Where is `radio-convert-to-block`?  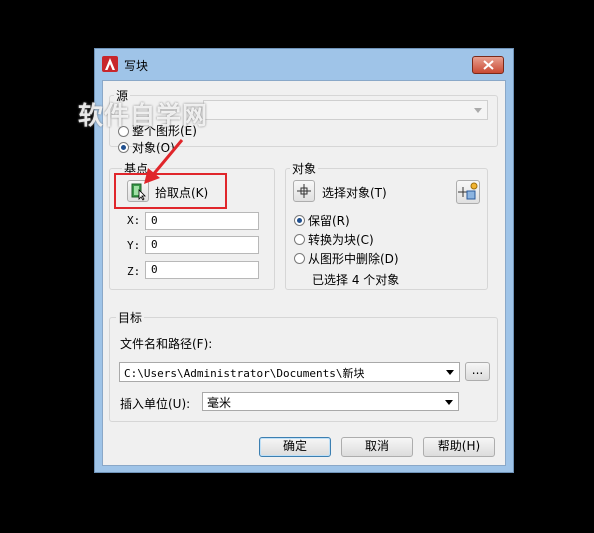
radio-convert-to-block is located at coordinates (299, 239).